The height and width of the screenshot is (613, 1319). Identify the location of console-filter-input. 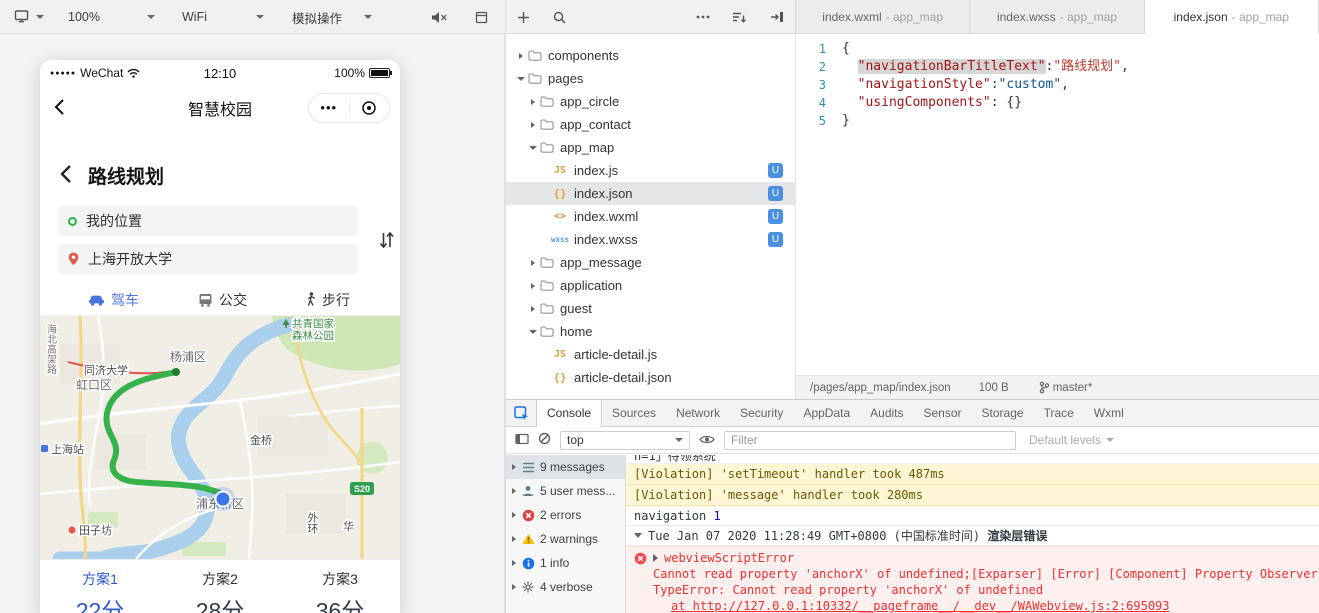
(870, 440).